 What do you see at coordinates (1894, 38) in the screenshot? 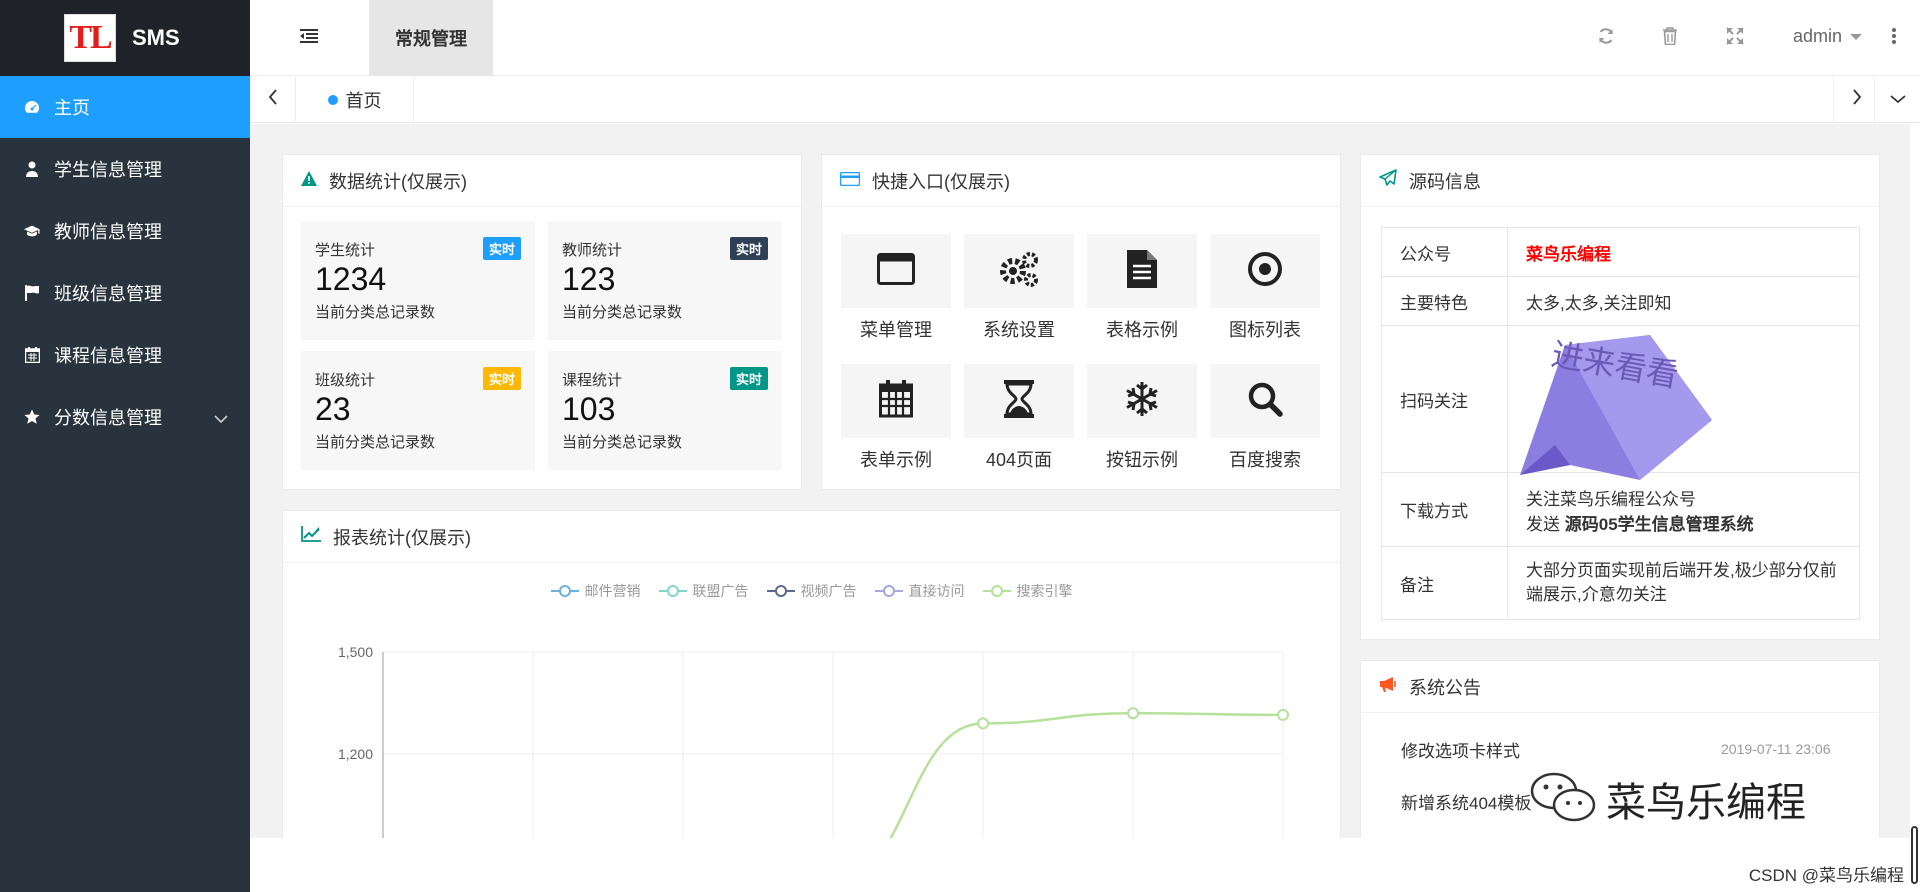
I see `more-vertical-icon` at bounding box center [1894, 38].